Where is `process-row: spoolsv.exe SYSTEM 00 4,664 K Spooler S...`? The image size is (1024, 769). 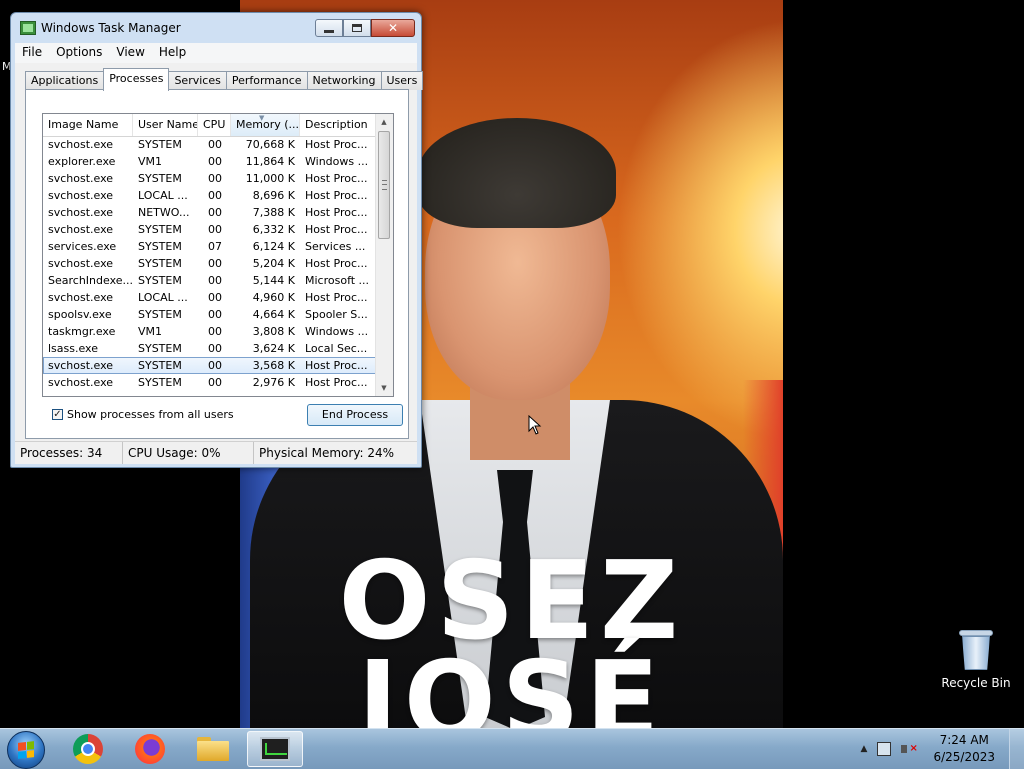
process-row: spoolsv.exe SYSTEM 00 4,664 K Spooler S... is located at coordinates (209, 314).